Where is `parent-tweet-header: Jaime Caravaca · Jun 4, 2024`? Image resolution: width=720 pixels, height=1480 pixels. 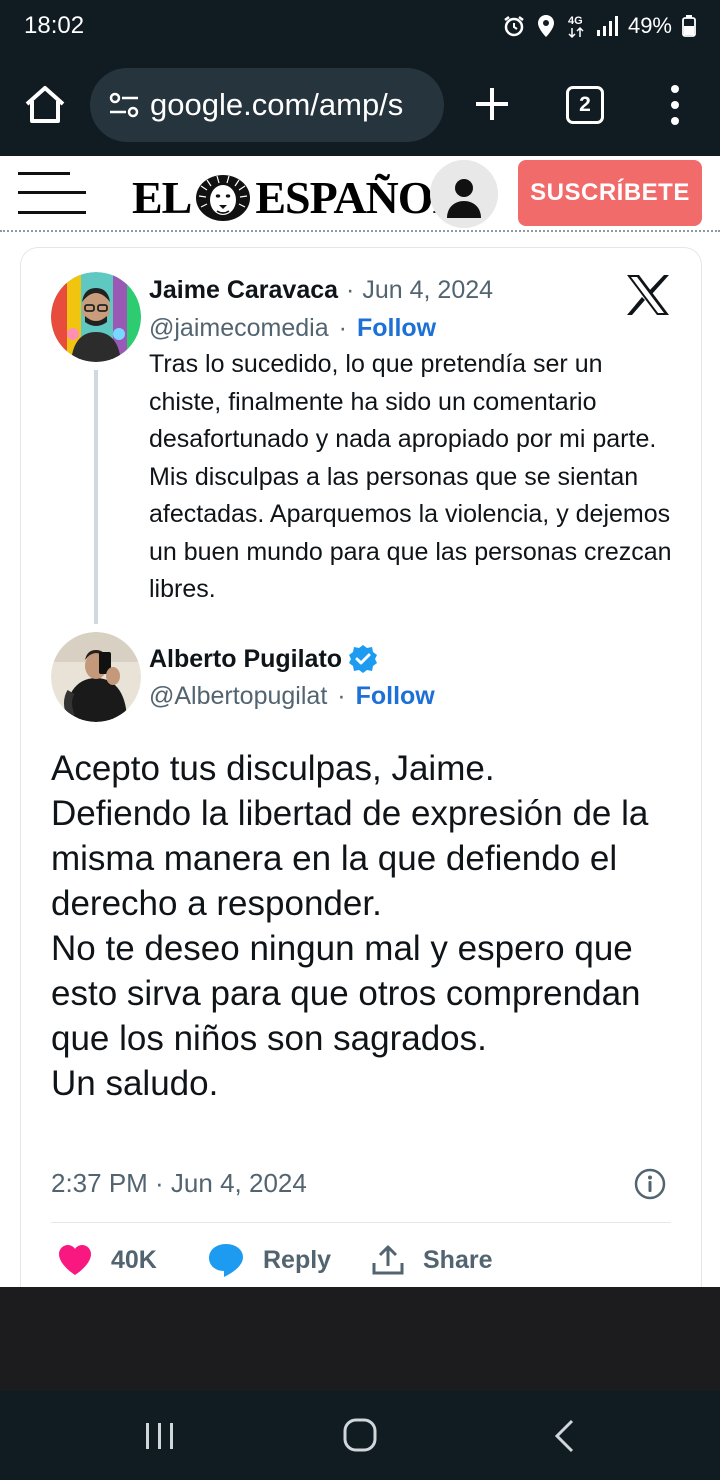
parent-tweet-header: Jaime Caravaca · Jun 4, 2024 is located at coordinates (321, 290).